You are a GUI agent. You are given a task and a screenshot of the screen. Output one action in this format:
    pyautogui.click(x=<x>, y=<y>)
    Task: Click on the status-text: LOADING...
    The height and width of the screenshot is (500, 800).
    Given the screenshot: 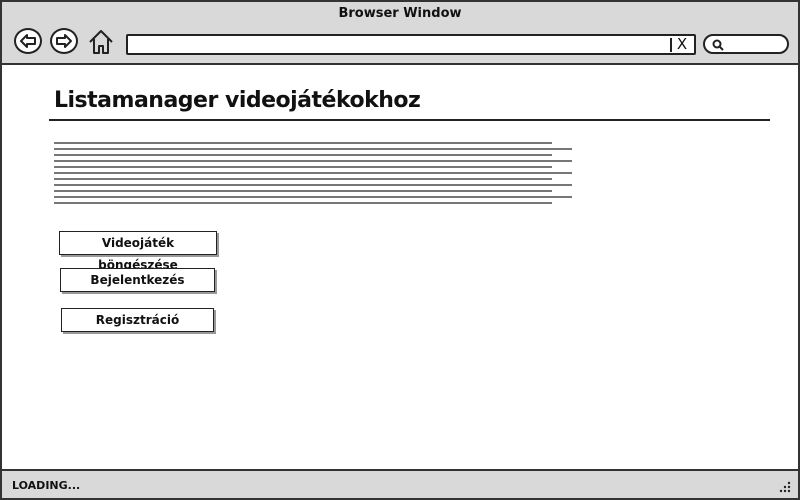 What is the action you would take?
    pyautogui.click(x=46, y=485)
    